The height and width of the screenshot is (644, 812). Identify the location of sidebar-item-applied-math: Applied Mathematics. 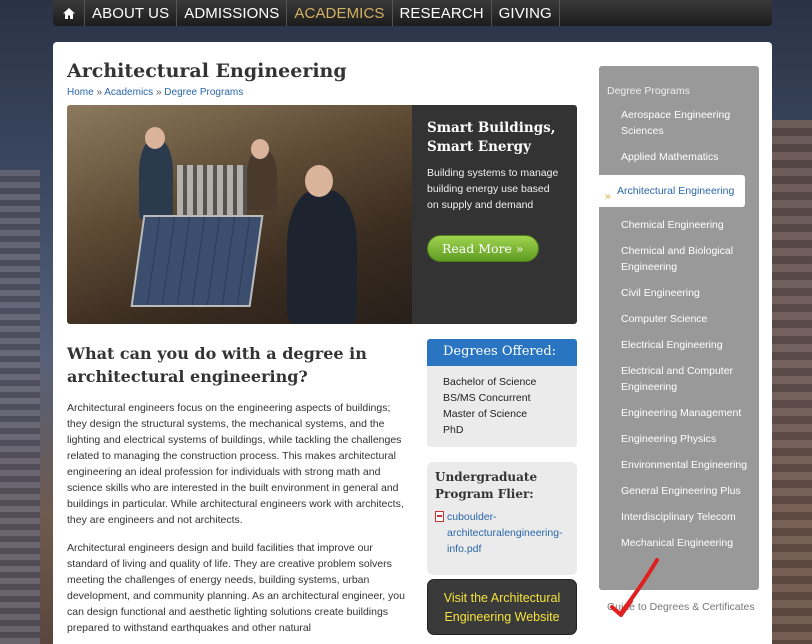
(679, 158).